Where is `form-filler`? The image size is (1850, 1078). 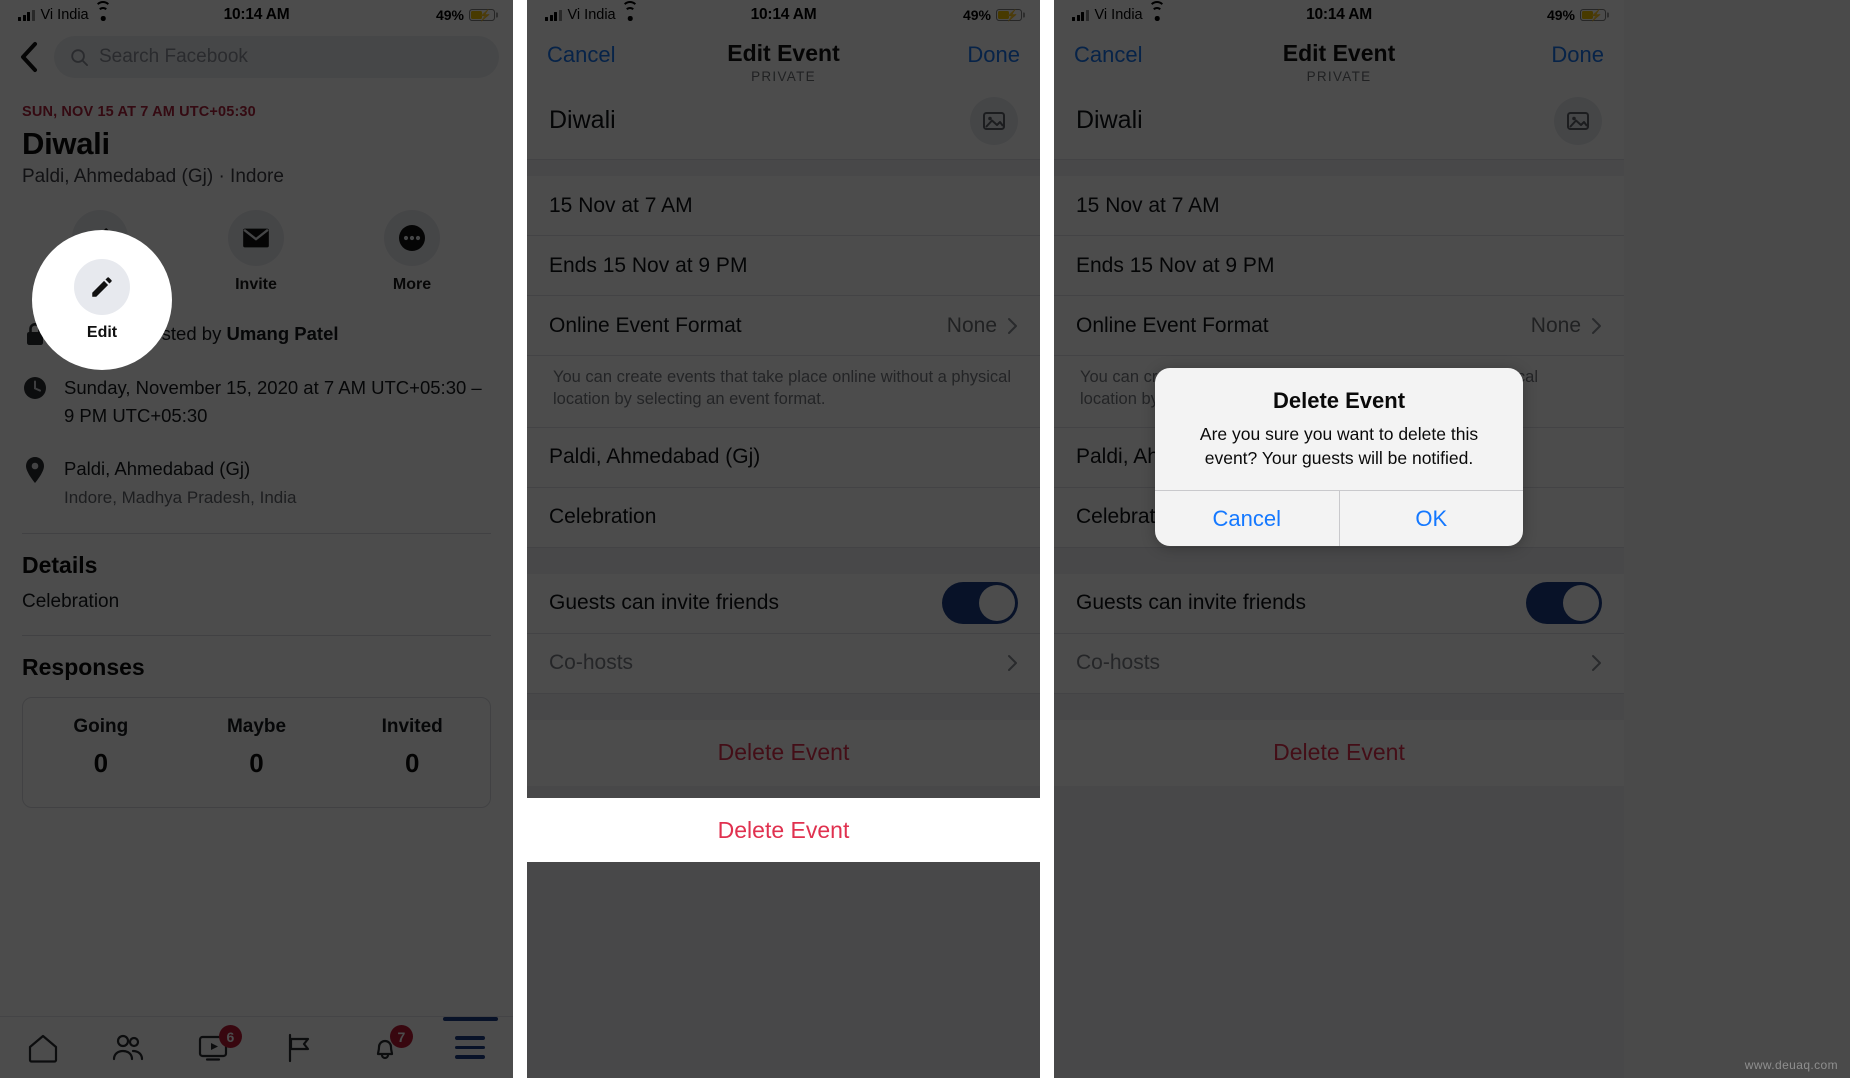
form-filler is located at coordinates (1339, 931).